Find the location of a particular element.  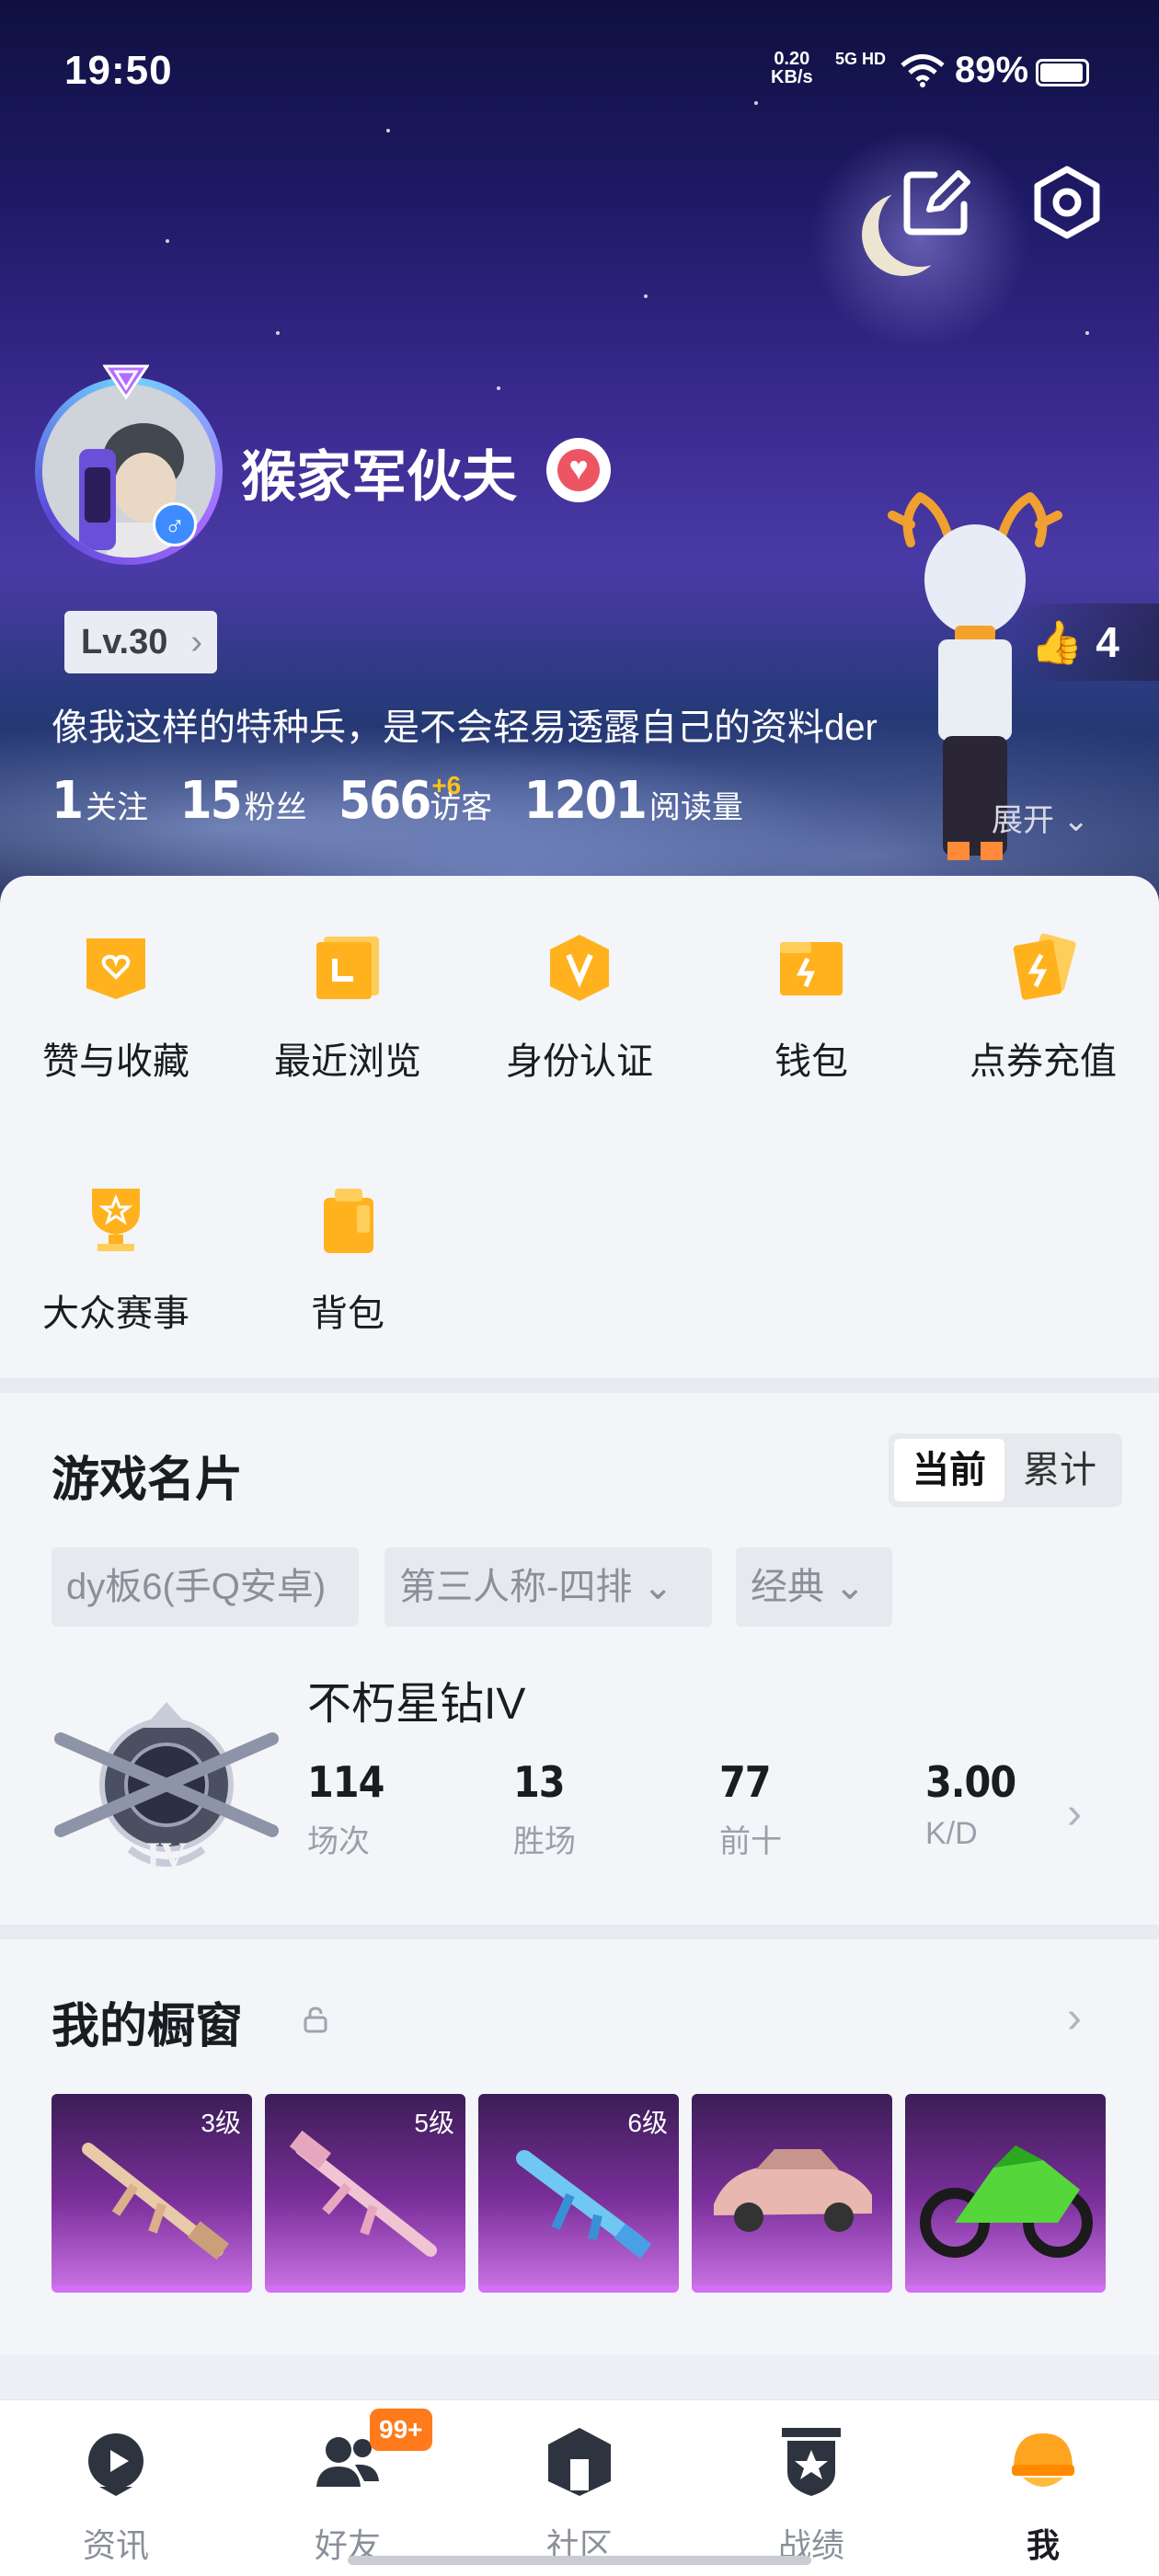

map-filter: 经典 ⌄ is located at coordinates (814, 1587).